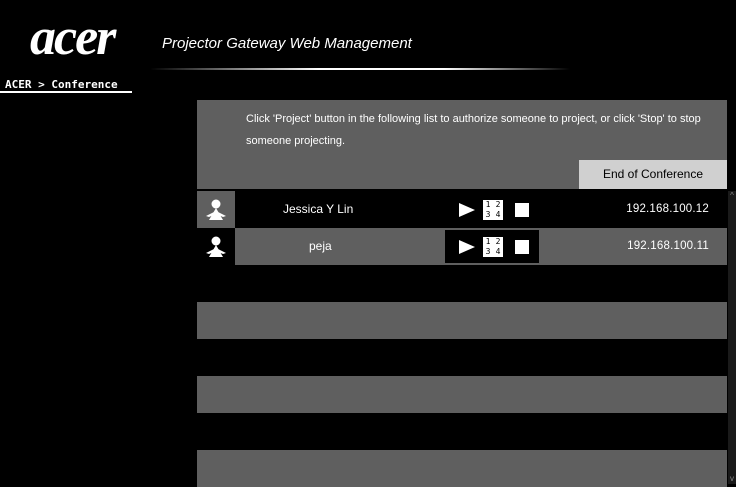 The image size is (736, 487). I want to click on participant-ip: 192.168.100.11, so click(668, 246).